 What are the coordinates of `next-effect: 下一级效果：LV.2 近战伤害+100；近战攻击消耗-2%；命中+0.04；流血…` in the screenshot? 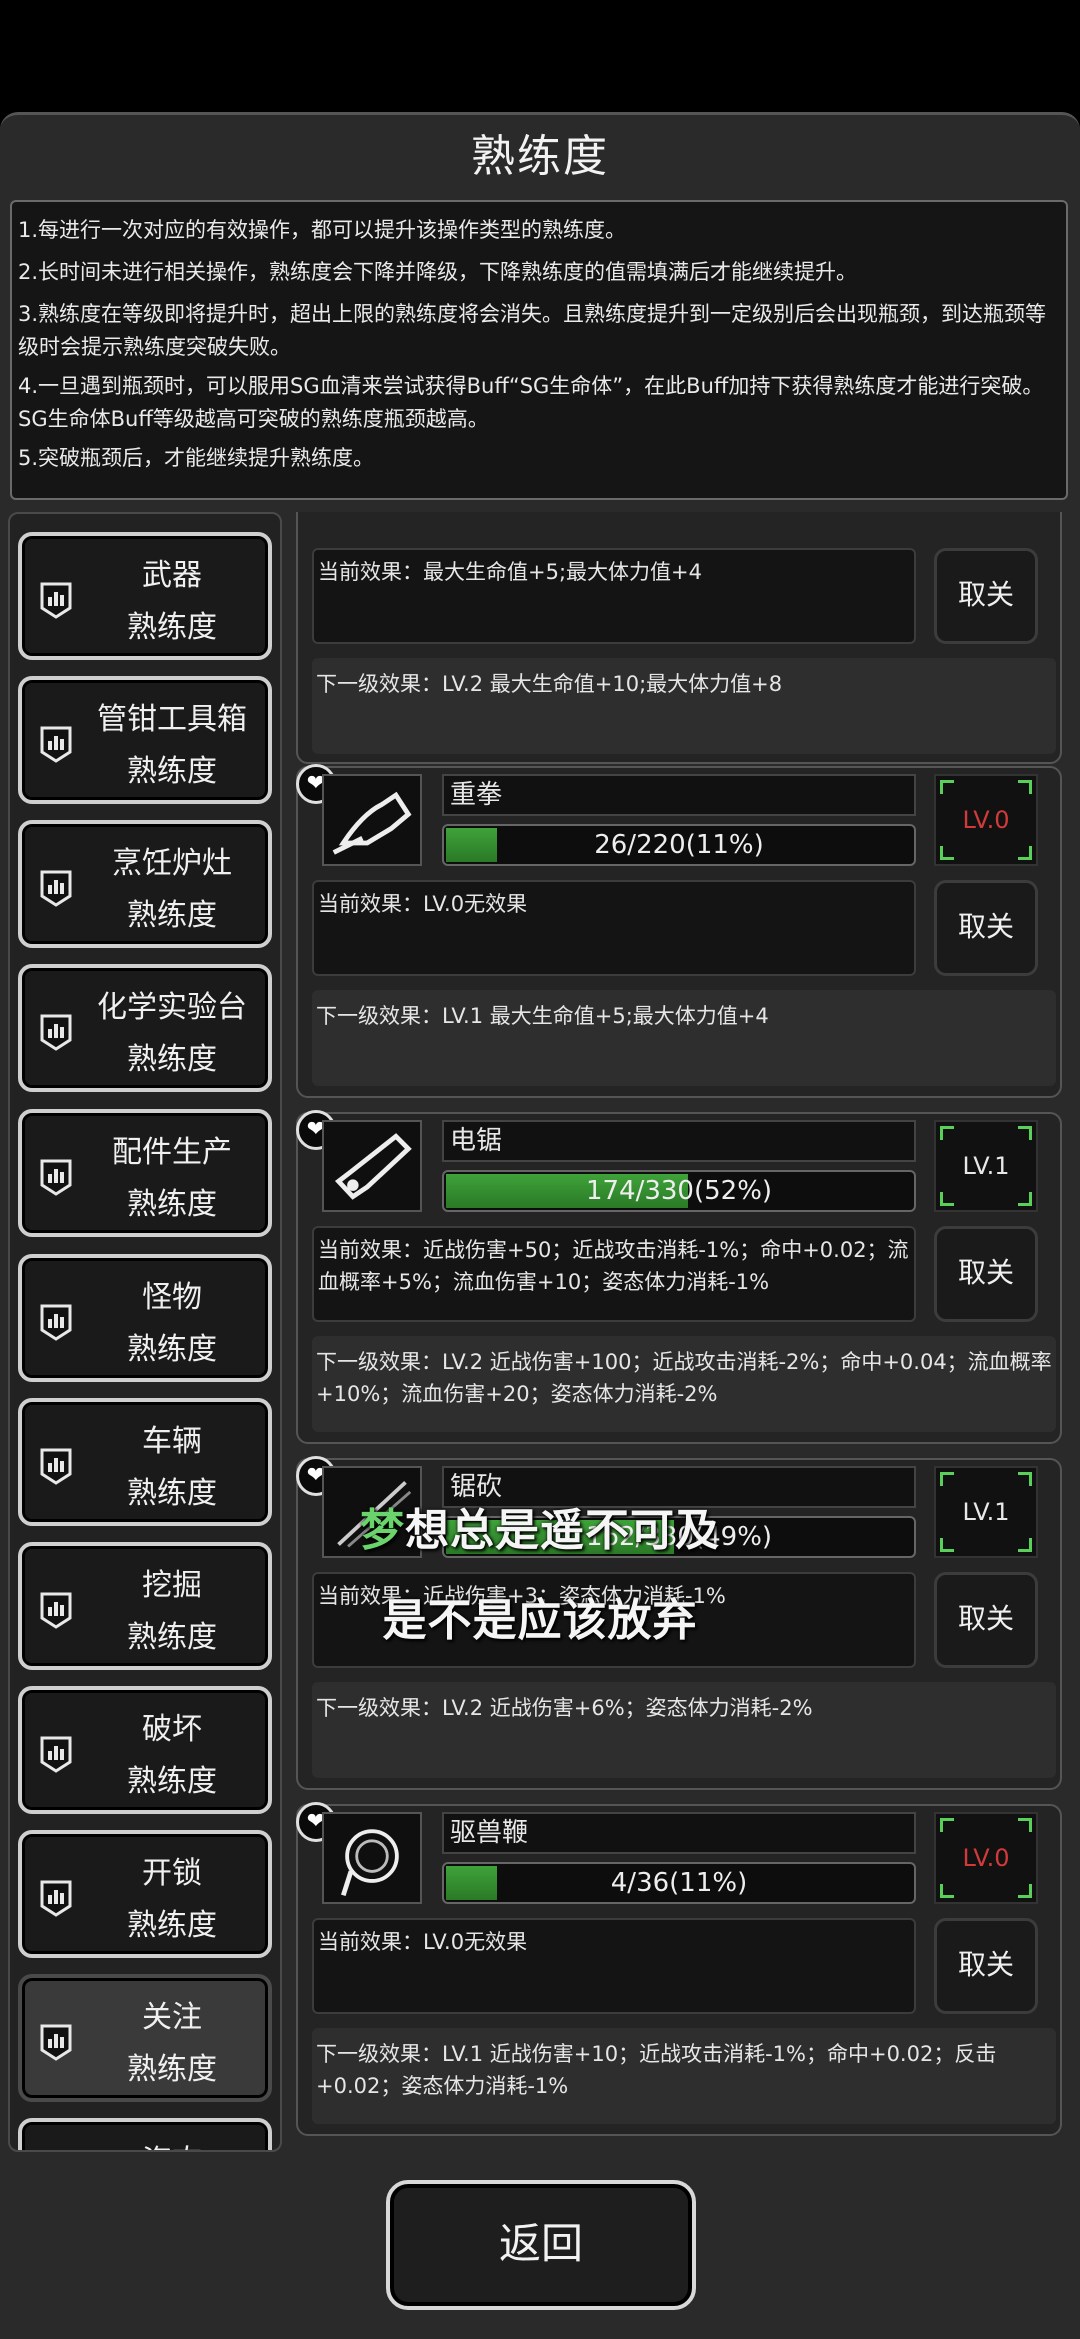 It's located at (684, 1384).